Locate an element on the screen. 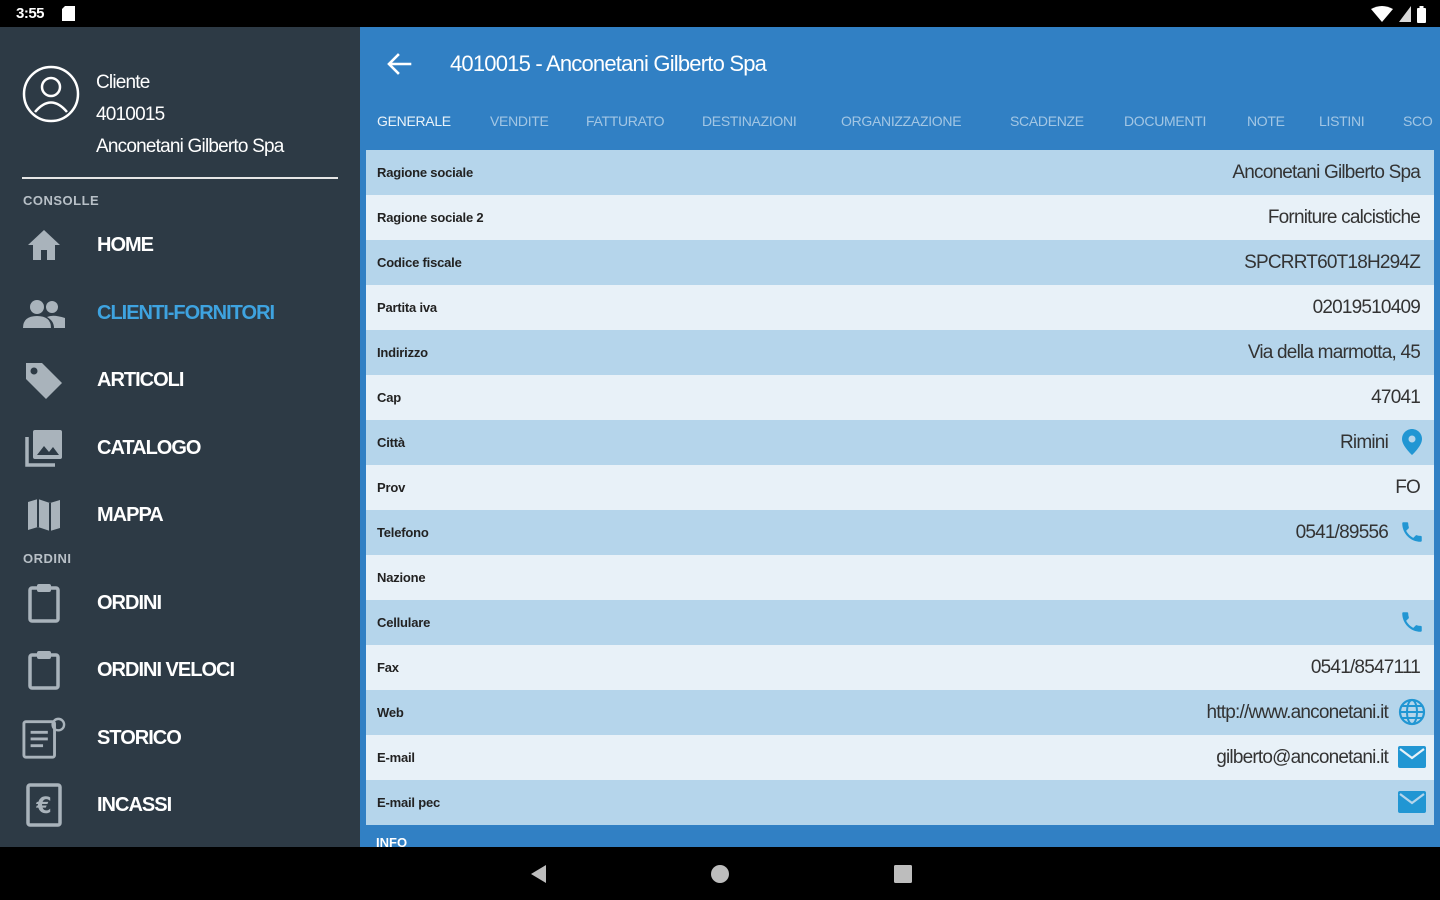  field-value: Anconetani Gilberto Spa is located at coordinates (1326, 172).